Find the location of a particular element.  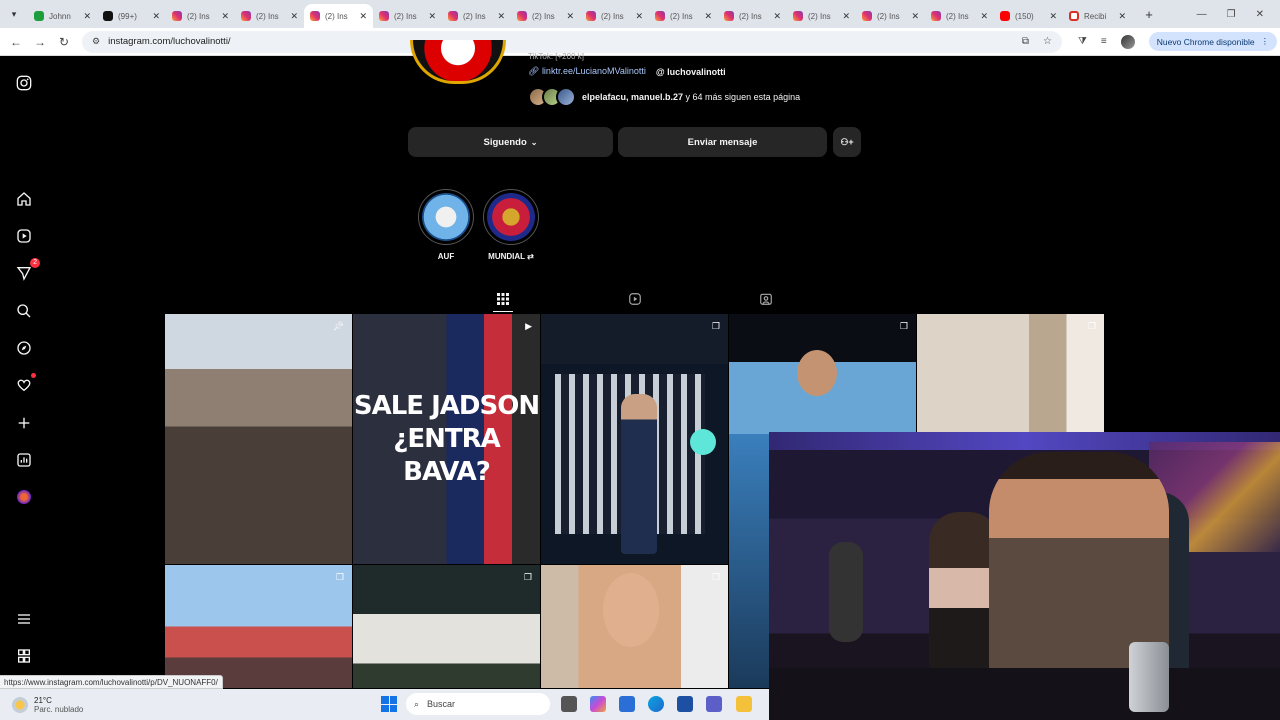

chrome-update-button: Nuevo Chrome disponible ⋮ is located at coordinates (1213, 41).